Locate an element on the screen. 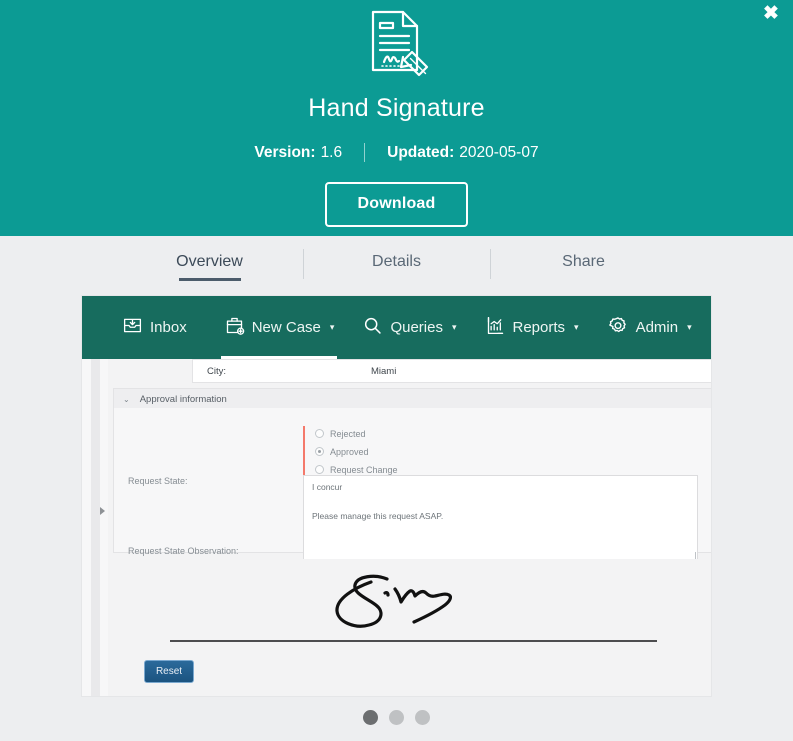 This screenshot has height=741, width=793. radio-label: Approved is located at coordinates (349, 451).